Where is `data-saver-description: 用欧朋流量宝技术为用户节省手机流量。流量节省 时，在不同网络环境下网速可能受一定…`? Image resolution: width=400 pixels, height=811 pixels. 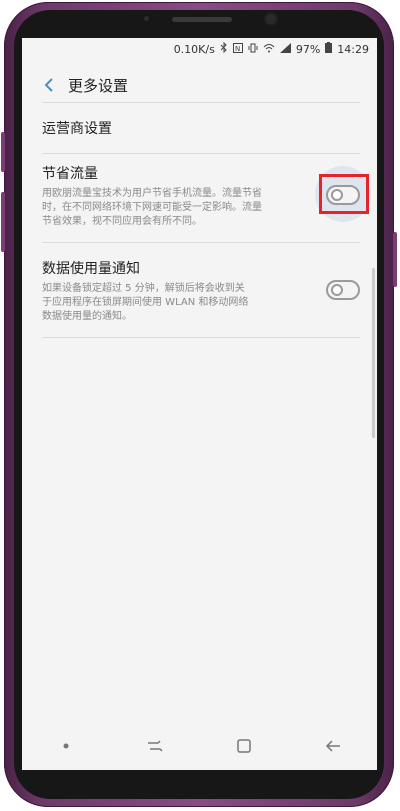
data-saver-description: 用欧朋流量宝技术为用户节省手机流量。流量节省 时，在不同网络环境下网速可能受一定… is located at coordinates (201, 208).